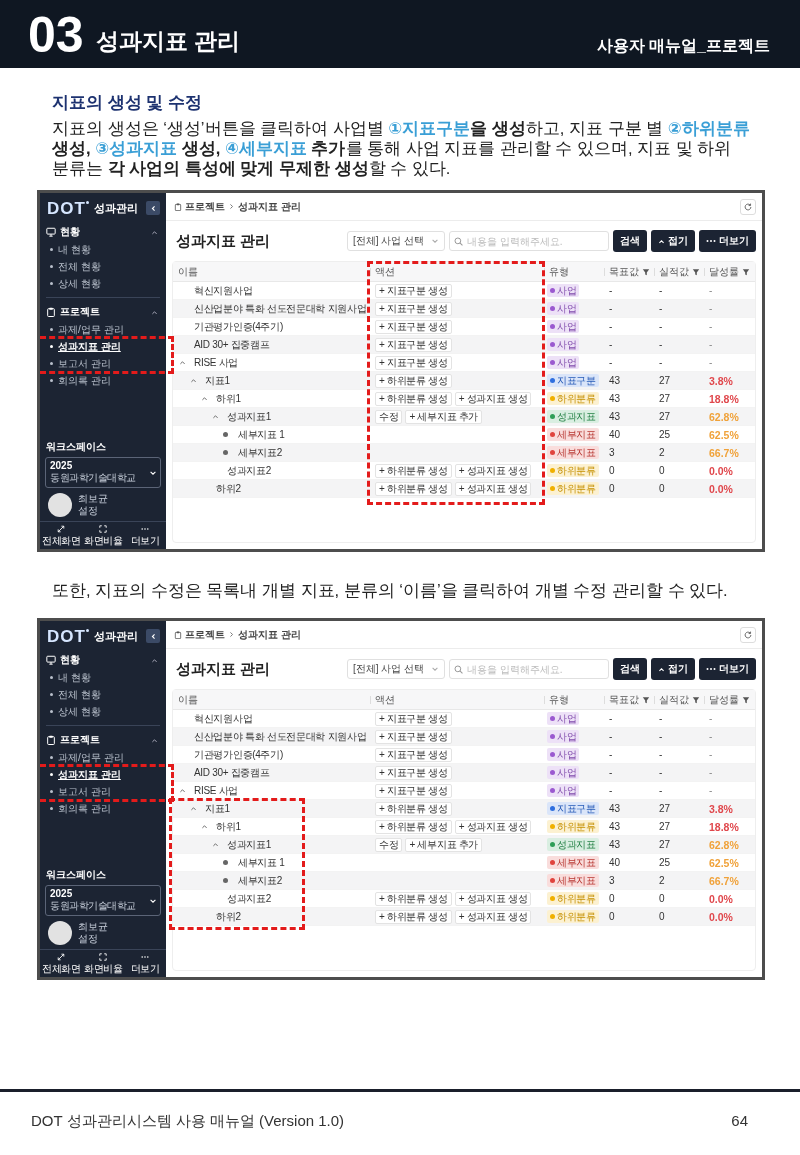 The height and width of the screenshot is (1155, 800). I want to click on toolbar-button: 전체화면, so click(61, 963).